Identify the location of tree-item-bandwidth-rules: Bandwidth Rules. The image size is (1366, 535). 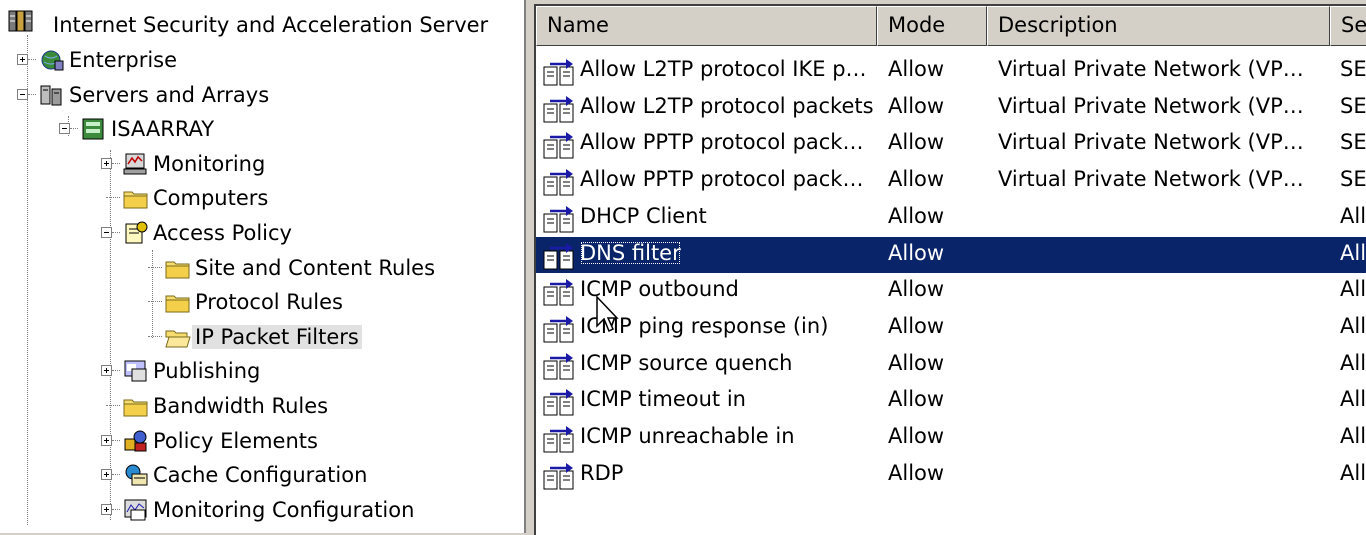
(260, 406).